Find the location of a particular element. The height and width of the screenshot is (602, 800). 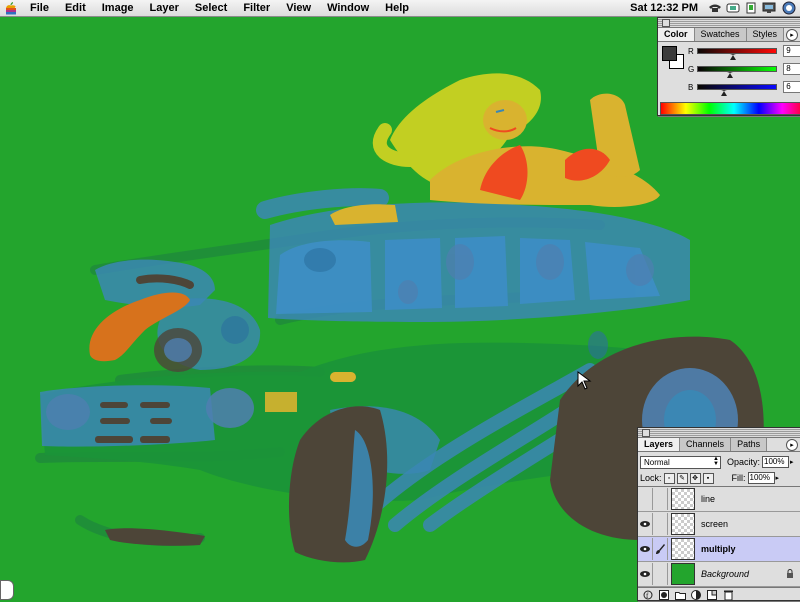

green-slider is located at coordinates (737, 72).